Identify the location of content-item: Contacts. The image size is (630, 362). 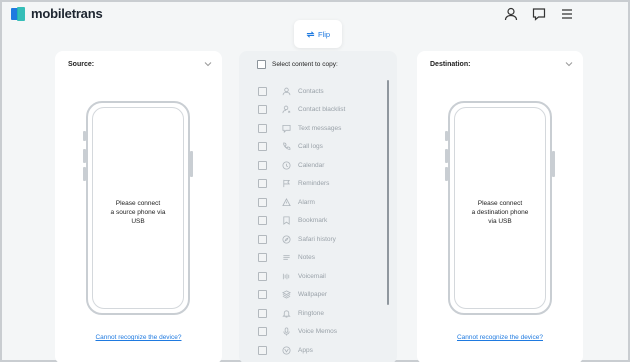
(320, 91).